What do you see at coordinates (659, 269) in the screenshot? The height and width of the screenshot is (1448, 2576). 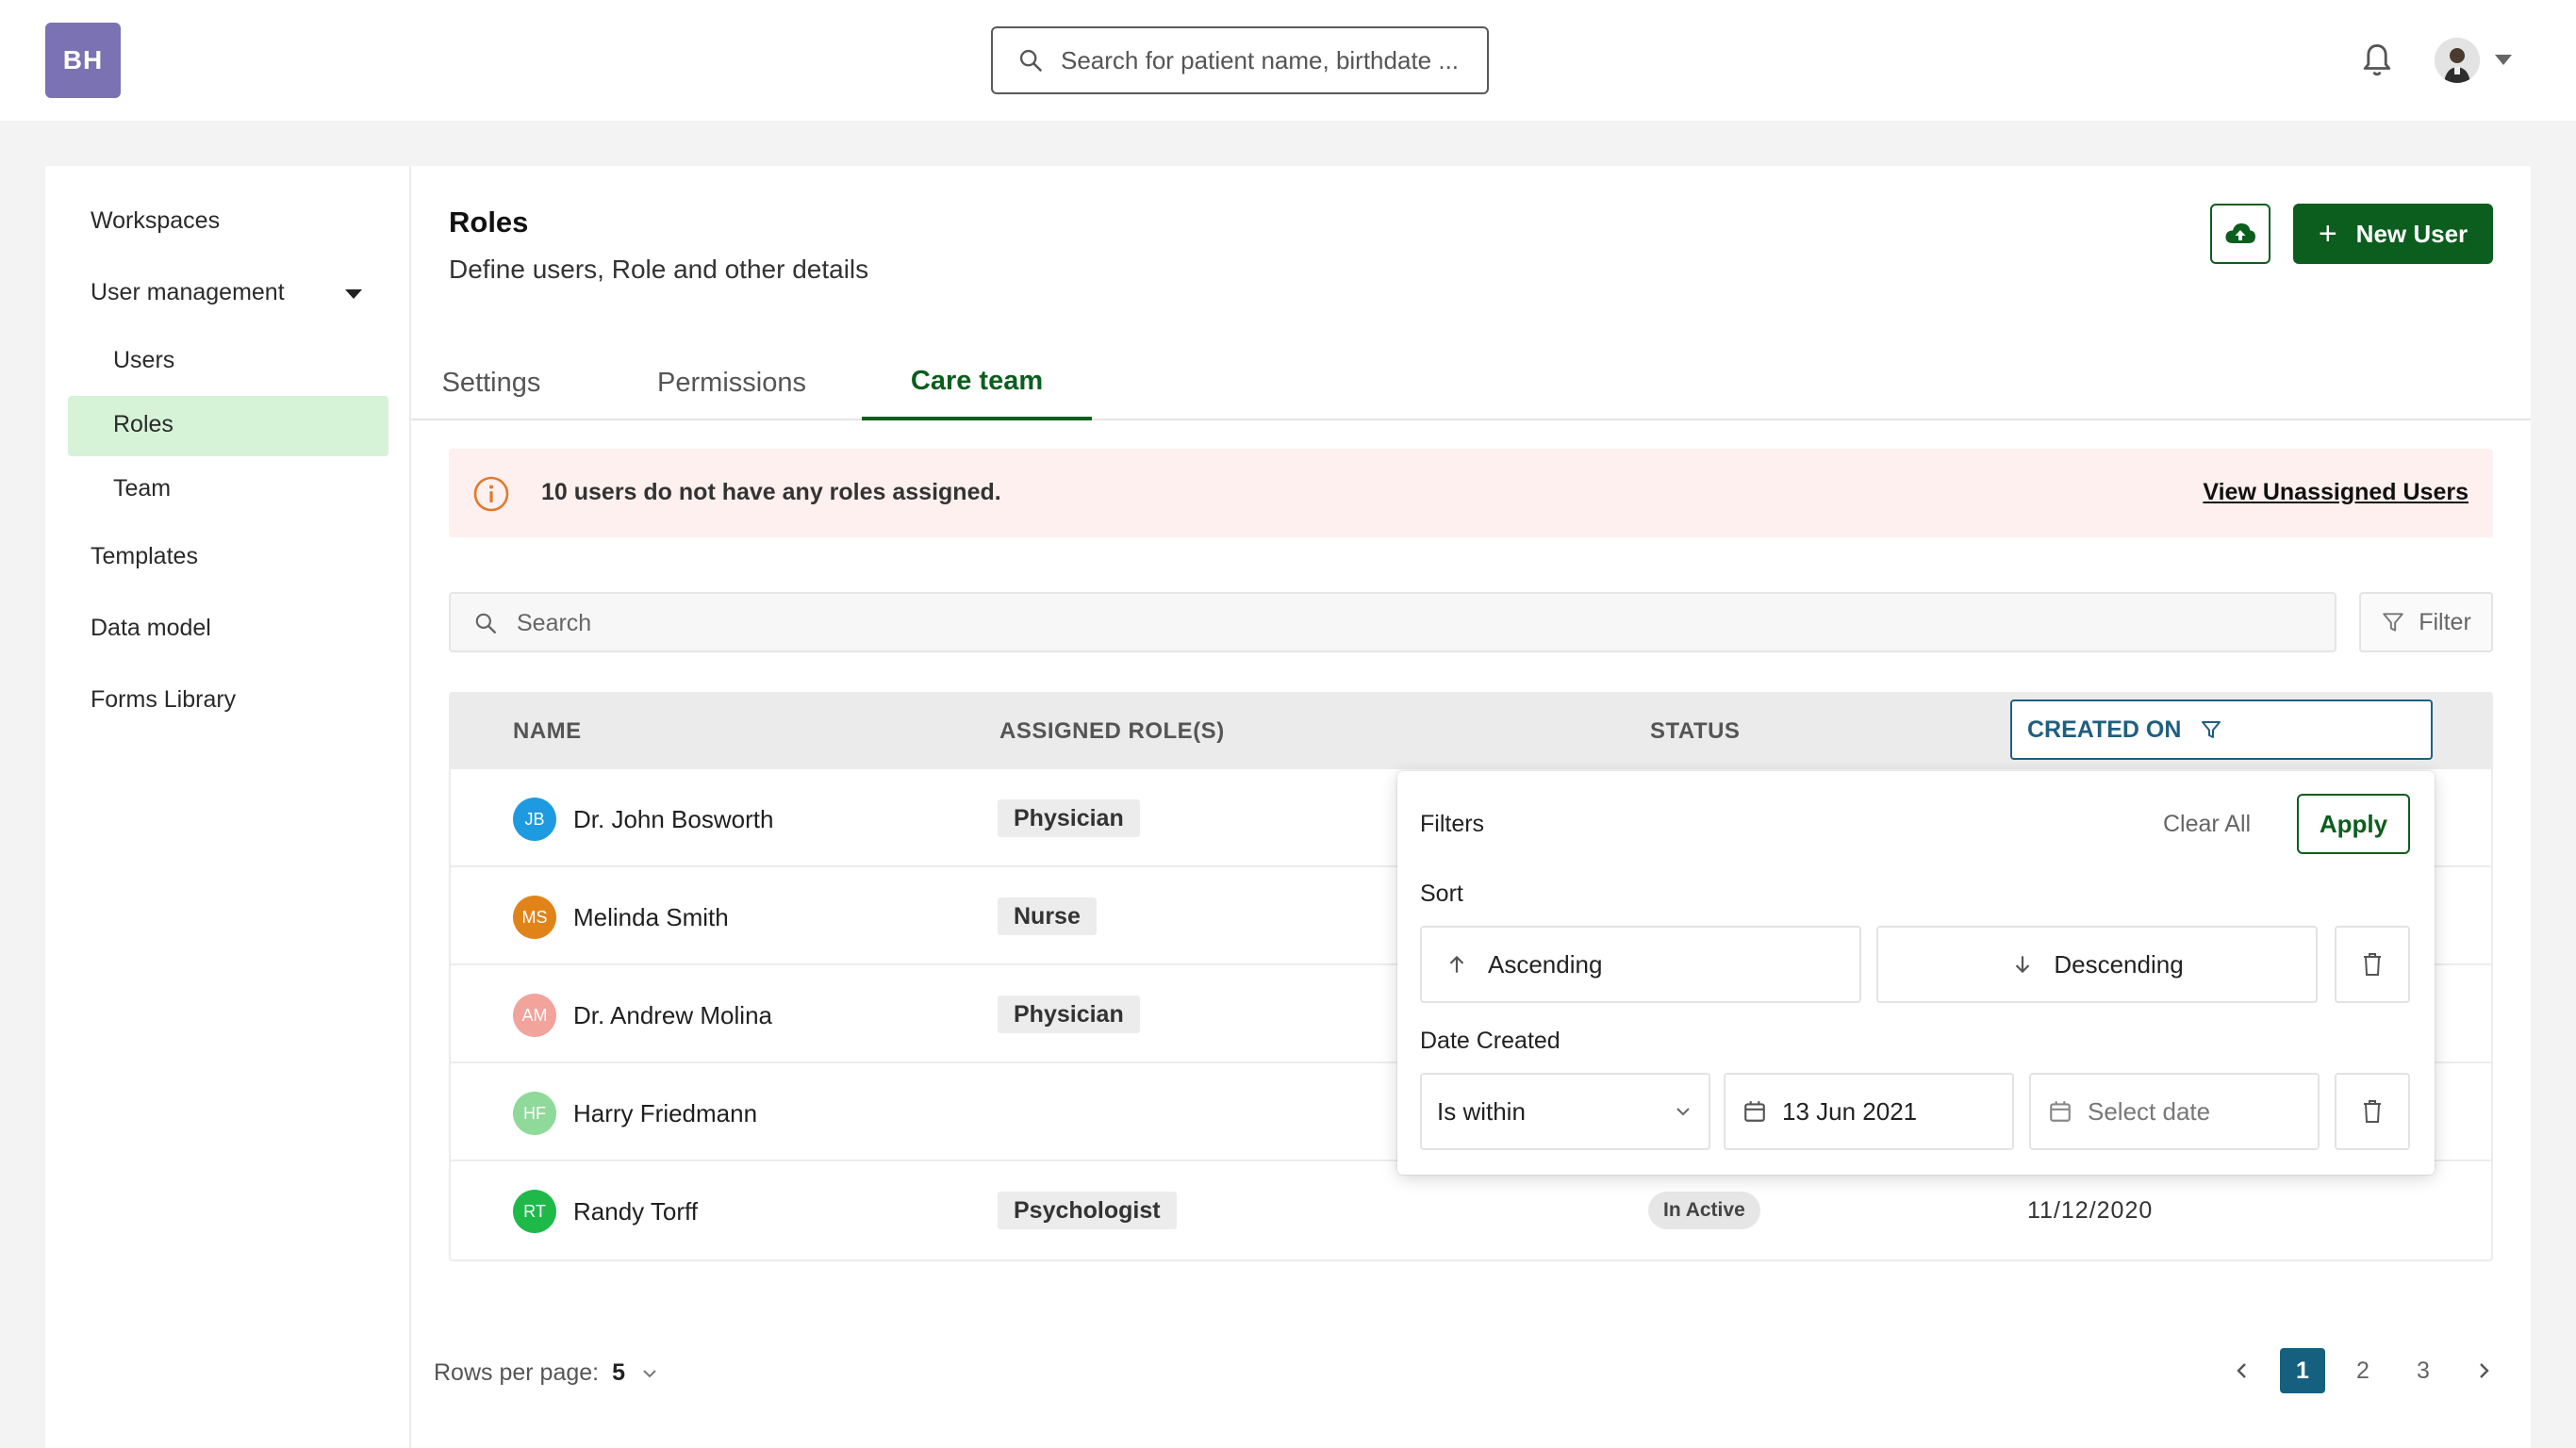 I see `page-subtitle: Define users, Role and other details` at bounding box center [659, 269].